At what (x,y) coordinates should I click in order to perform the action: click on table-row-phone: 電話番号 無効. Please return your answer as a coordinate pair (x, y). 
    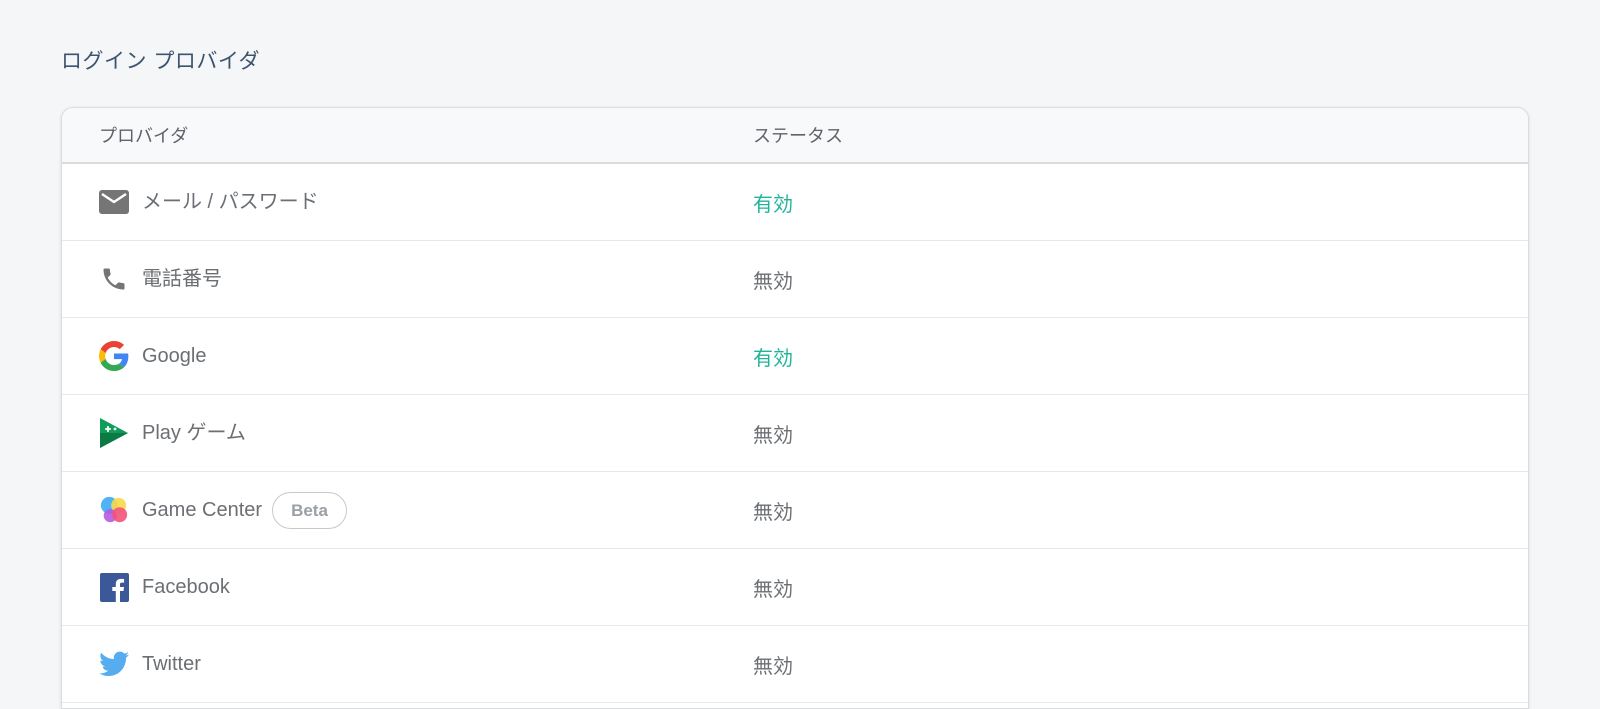
    Looking at the image, I should click on (795, 279).